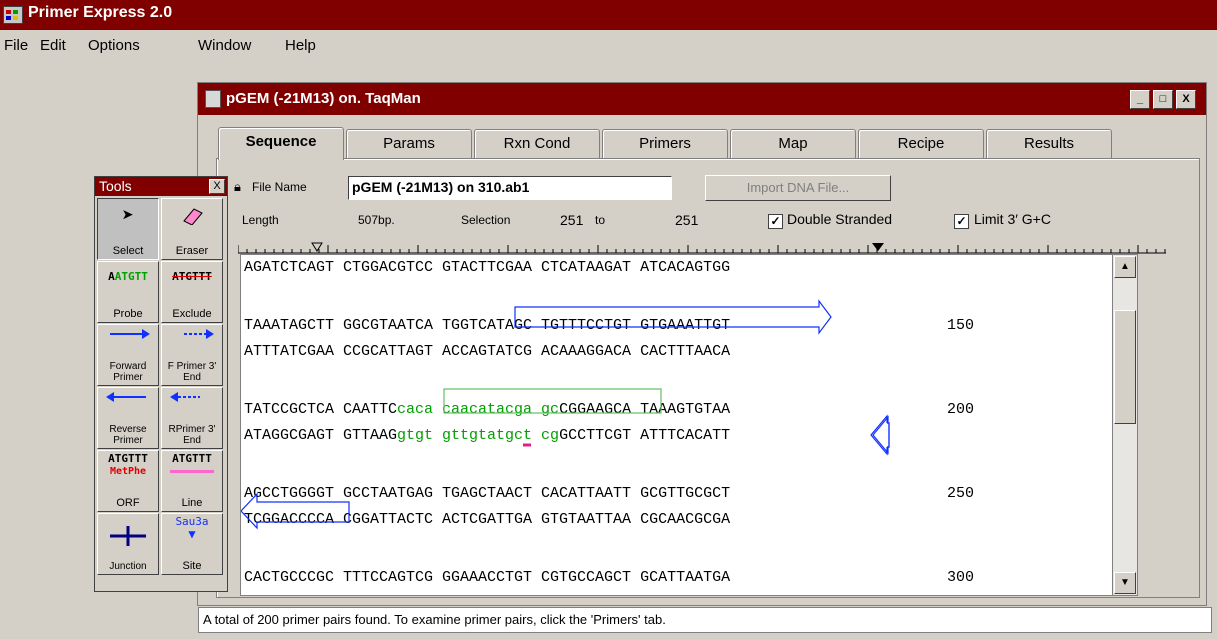 The height and width of the screenshot is (639, 1217). I want to click on sequence-vertical-scrollbar: ▲ ▼, so click(1125, 425).